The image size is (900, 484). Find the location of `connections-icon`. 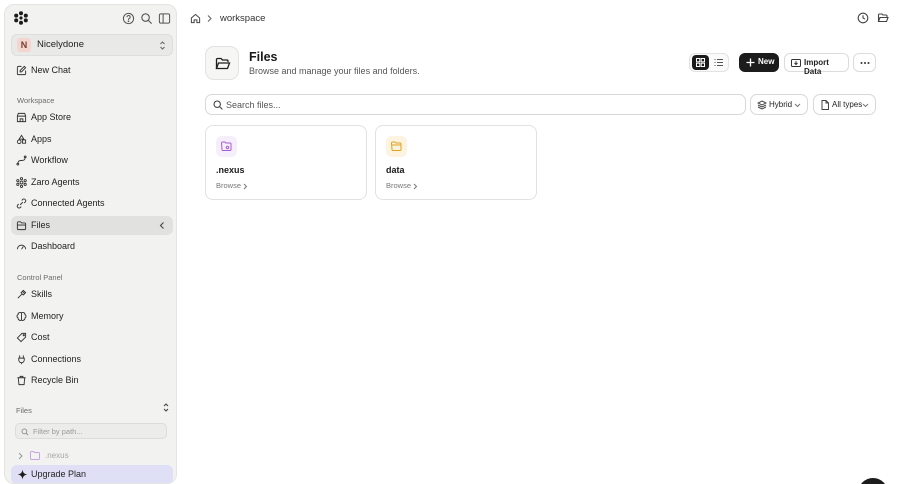

connections-icon is located at coordinates (21, 360).